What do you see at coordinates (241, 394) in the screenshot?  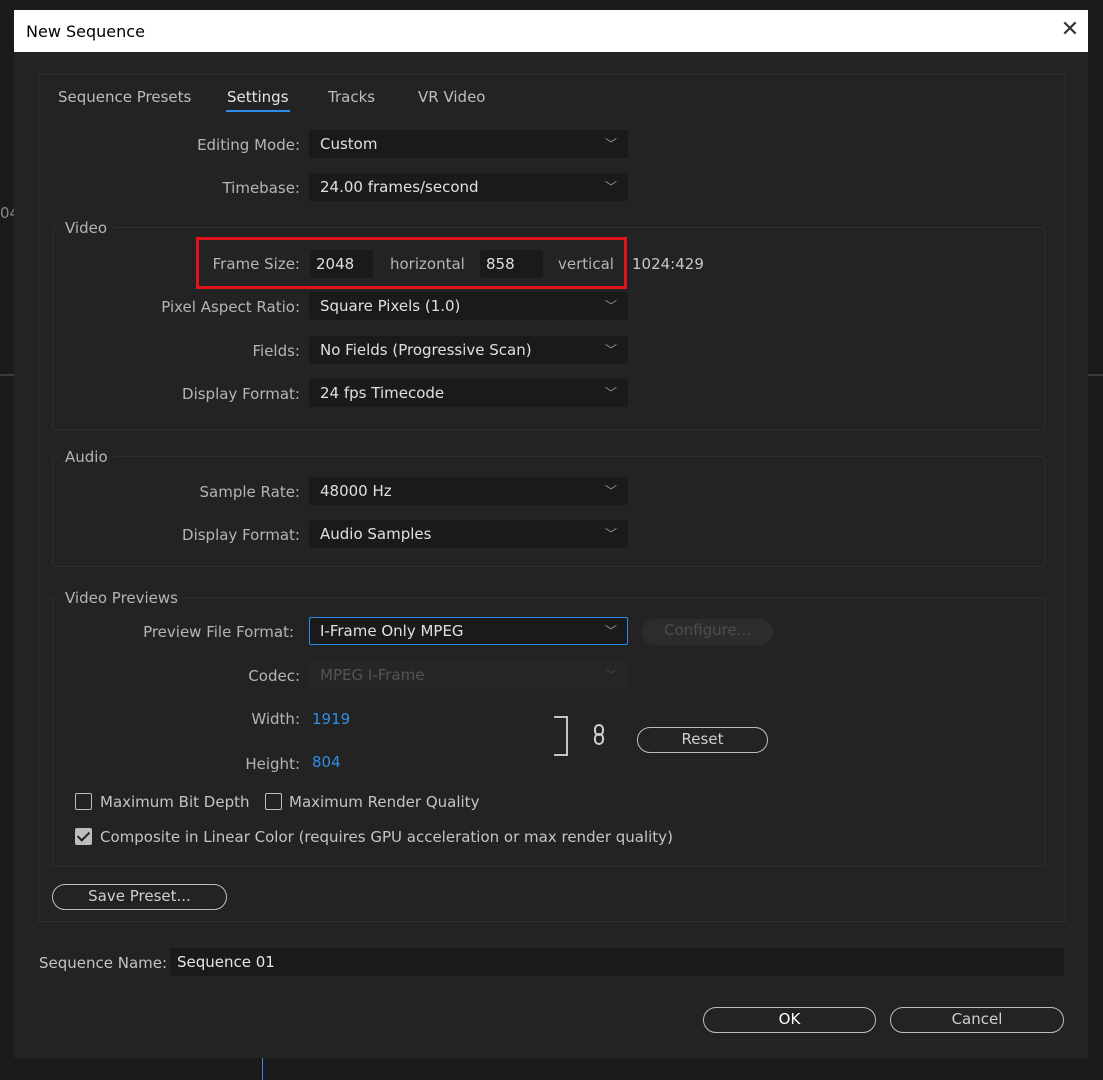 I see `video-display-format-label: Display Format:` at bounding box center [241, 394].